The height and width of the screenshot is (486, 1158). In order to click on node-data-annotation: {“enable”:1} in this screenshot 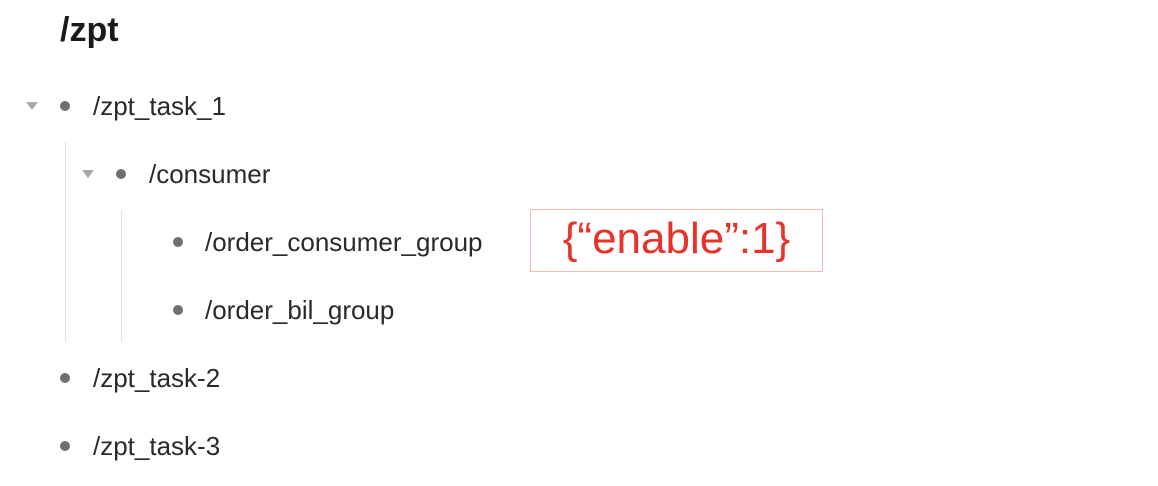, I will do `click(676, 240)`.